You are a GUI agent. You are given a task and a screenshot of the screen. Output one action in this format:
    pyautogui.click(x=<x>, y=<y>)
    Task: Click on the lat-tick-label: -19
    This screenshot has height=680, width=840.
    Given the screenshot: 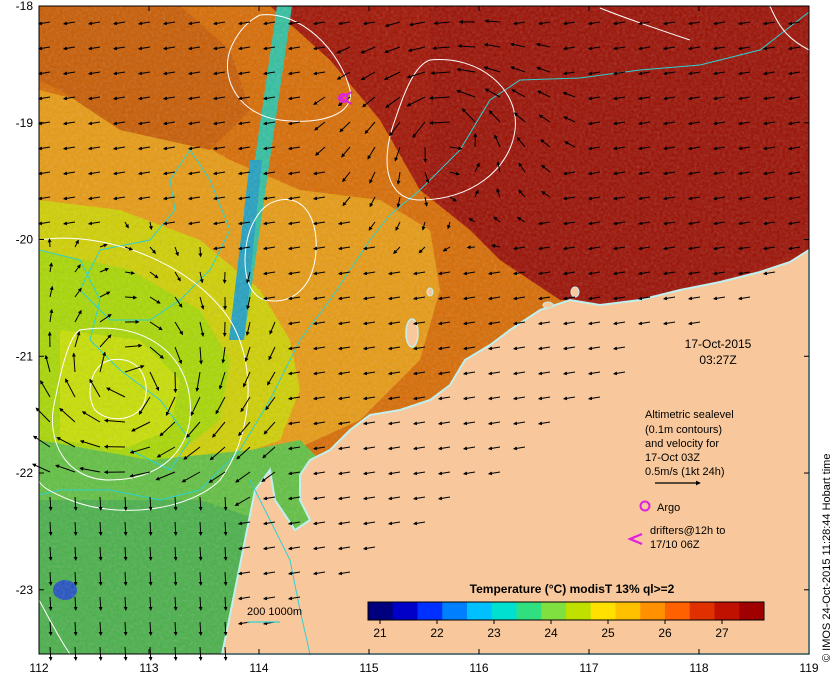 What is the action you would take?
    pyautogui.click(x=25, y=123)
    